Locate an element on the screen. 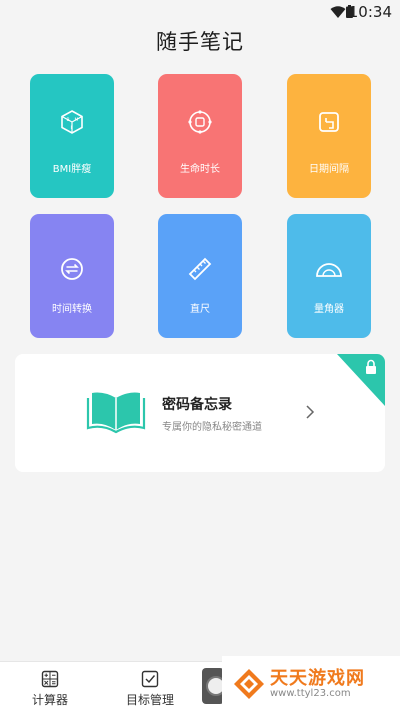 This screenshot has width=400, height=711. open-book-icon is located at coordinates (116, 413).